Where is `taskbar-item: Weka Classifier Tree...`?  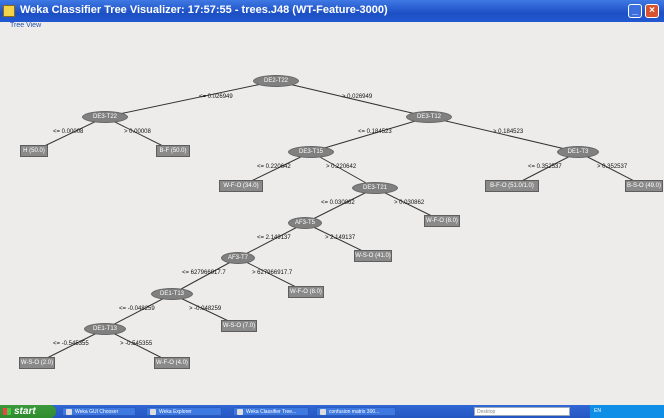 taskbar-item: Weka Classifier Tree... is located at coordinates (271, 411).